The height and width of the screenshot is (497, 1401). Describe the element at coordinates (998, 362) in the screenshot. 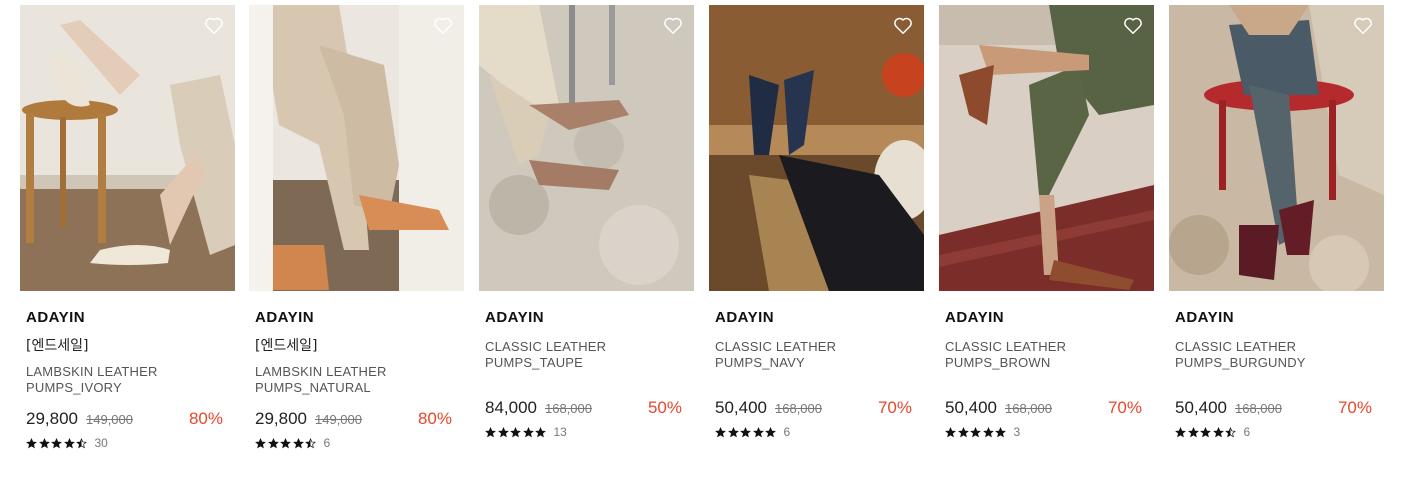

I see `product-name-line: PUMPS_BROWN` at that location.